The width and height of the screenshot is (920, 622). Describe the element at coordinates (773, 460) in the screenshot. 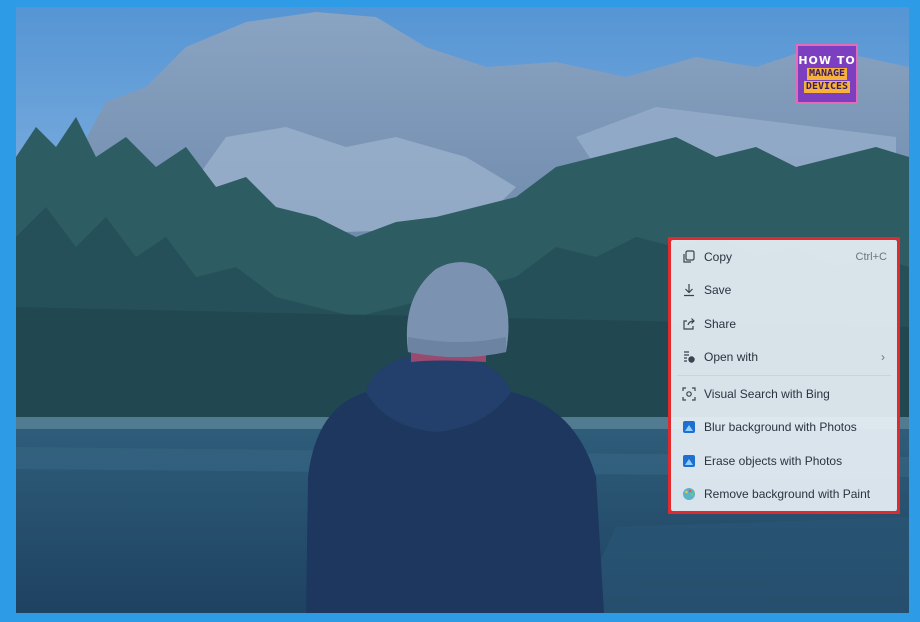

I see `menu-item-label: Erase objects with Photos` at that location.